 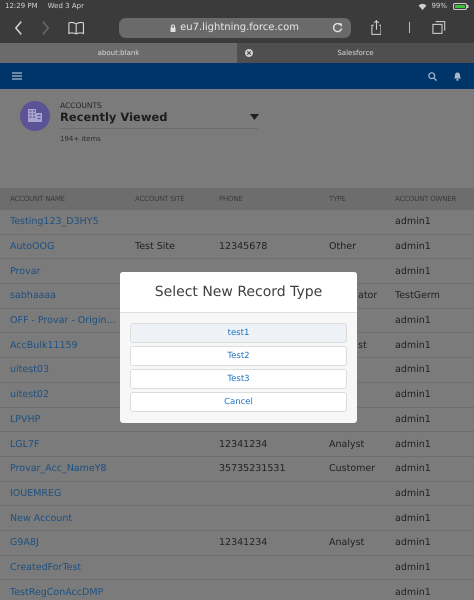 I want to click on battery-icon, so click(x=461, y=6).